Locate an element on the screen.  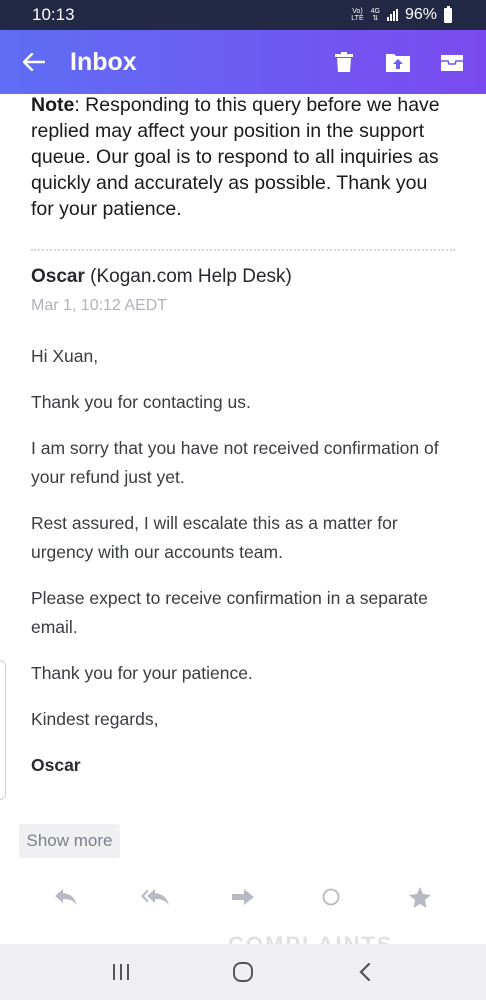
message-action-bar is located at coordinates (243, 897).